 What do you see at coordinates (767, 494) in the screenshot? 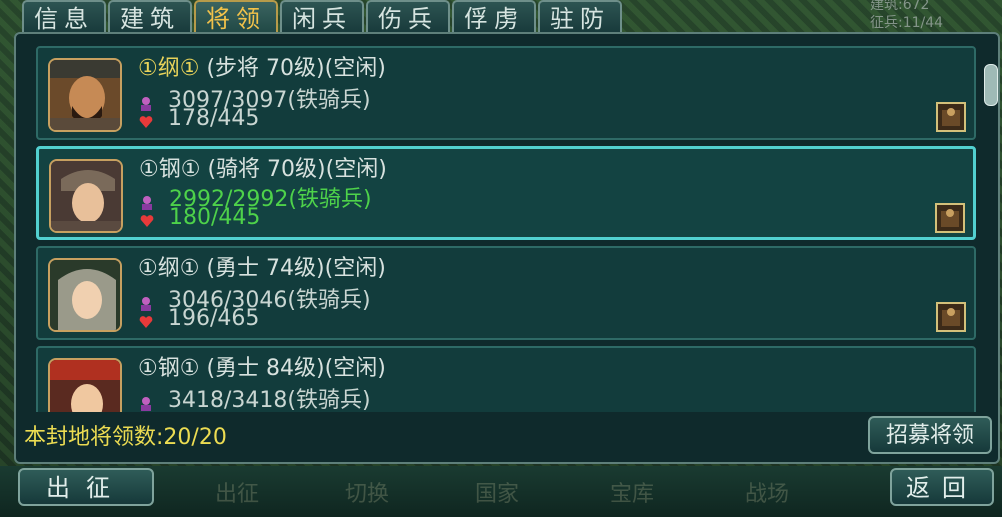
I see `ghost-label: 战场` at bounding box center [767, 494].